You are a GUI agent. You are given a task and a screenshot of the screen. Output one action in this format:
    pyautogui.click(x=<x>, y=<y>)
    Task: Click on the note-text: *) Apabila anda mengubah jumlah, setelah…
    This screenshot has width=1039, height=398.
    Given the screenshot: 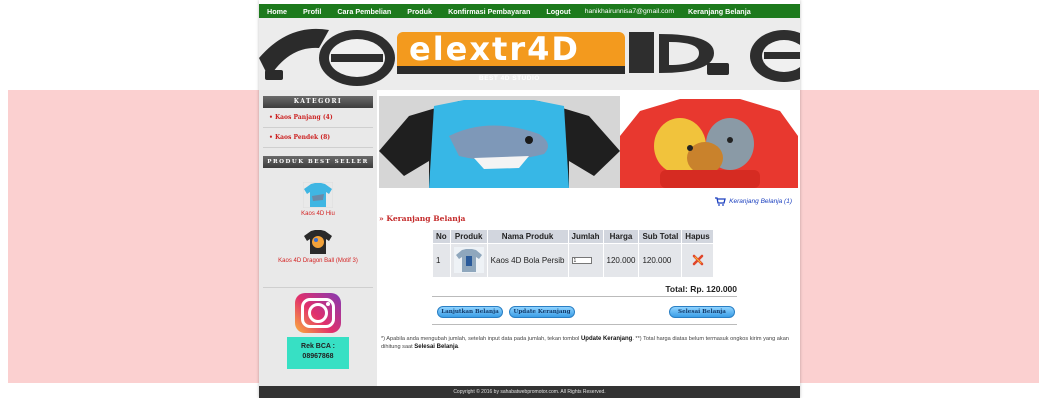 What is the action you would take?
    pyautogui.click(x=481, y=339)
    